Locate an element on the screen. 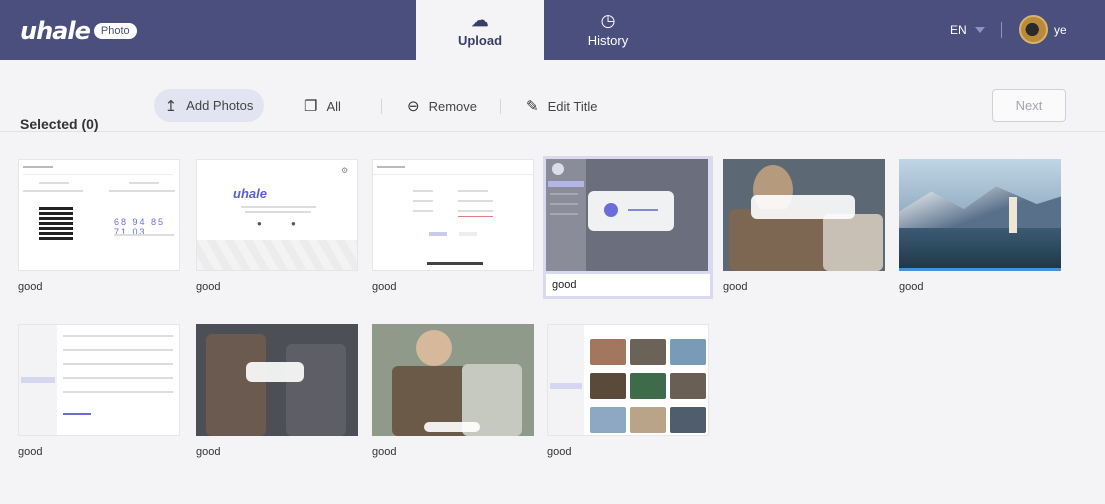  time-picker-dialog is located at coordinates (631, 211).